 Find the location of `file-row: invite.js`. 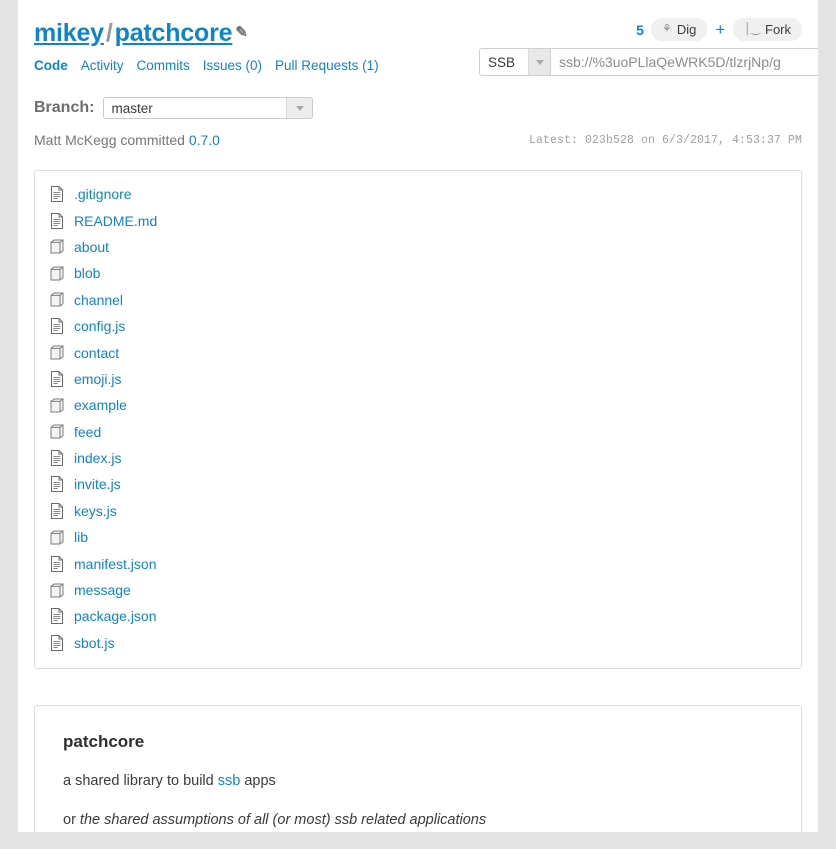

file-row: invite.js is located at coordinates (418, 484).